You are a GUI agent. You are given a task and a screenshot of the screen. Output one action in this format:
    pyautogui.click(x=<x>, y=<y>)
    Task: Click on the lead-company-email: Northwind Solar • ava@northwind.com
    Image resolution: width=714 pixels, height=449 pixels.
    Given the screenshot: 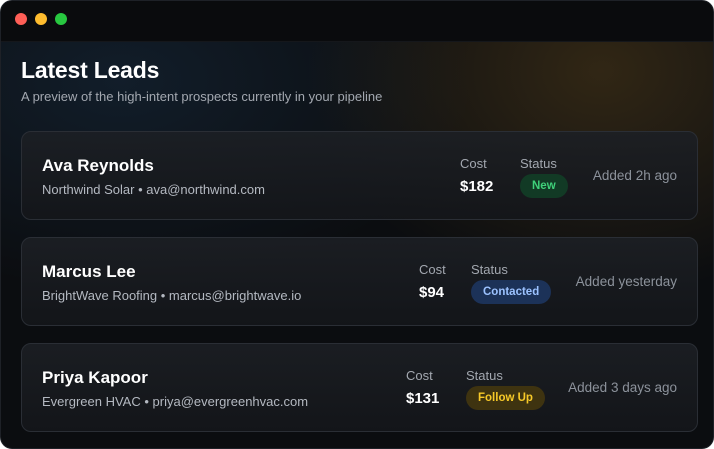 What is the action you would take?
    pyautogui.click(x=153, y=189)
    